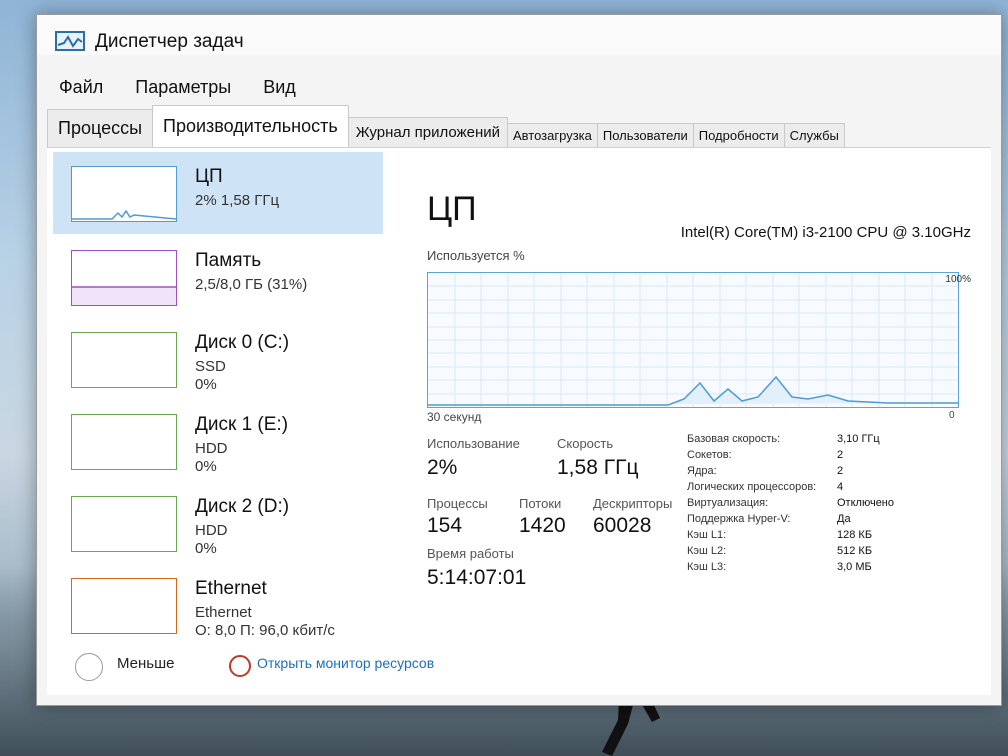 This screenshot has width=1008, height=756. I want to click on menu-bar: Файл Параметры Вид, so click(177, 87).